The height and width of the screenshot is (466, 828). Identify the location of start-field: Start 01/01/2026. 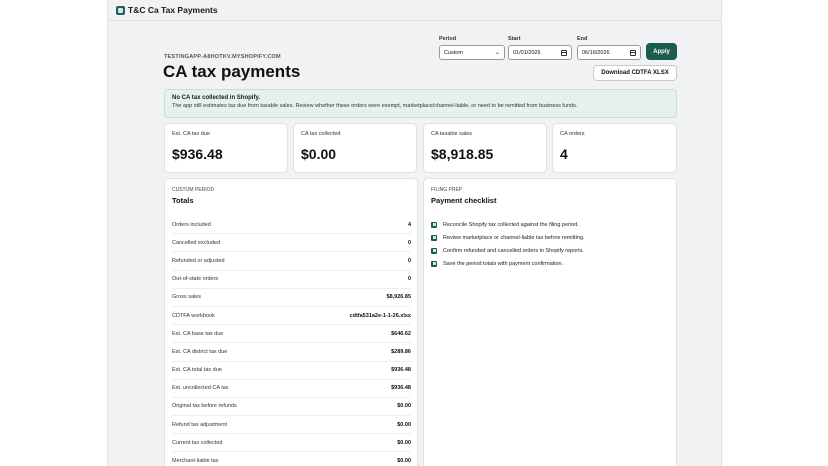
(540, 48).